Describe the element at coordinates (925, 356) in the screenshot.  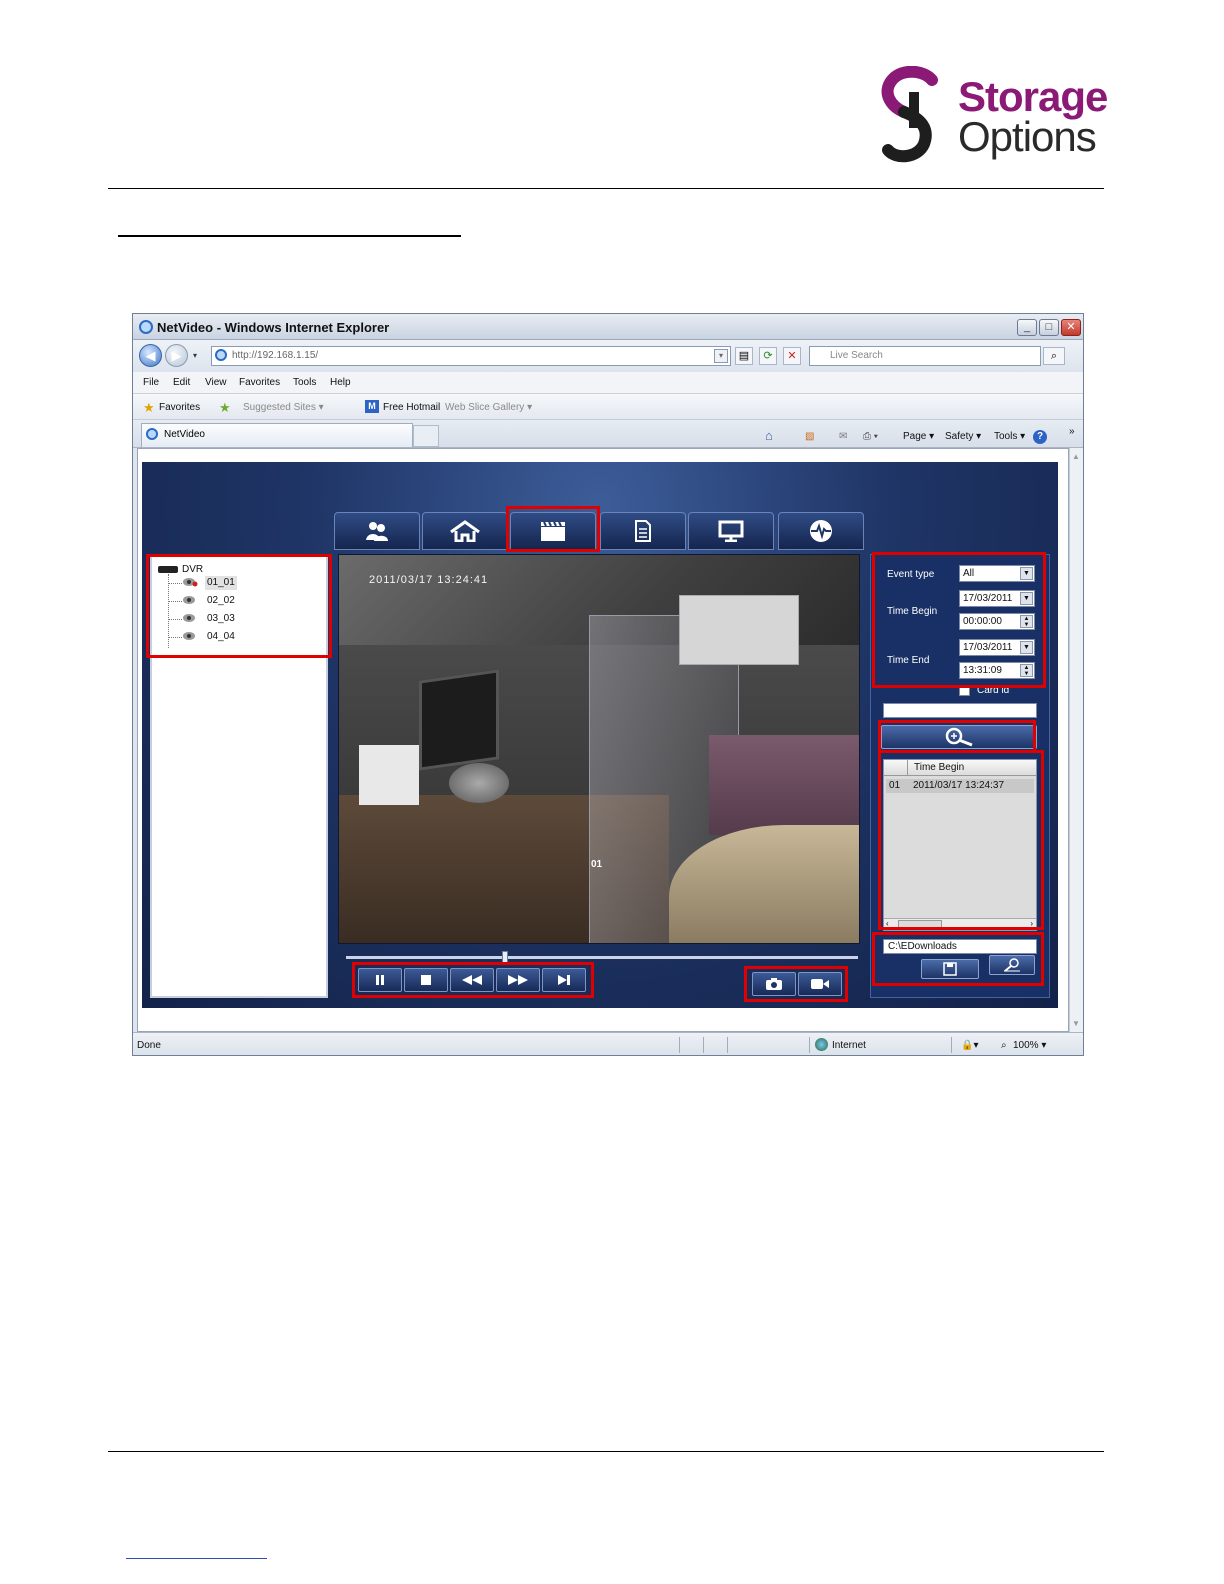
I see `search-field: Live Search` at that location.